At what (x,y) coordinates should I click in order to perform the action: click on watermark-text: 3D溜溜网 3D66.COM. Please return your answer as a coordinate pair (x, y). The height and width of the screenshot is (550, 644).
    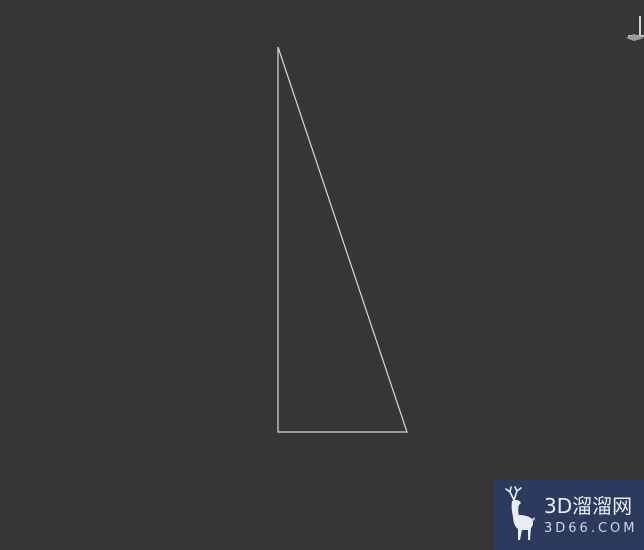
    Looking at the image, I should click on (590, 515).